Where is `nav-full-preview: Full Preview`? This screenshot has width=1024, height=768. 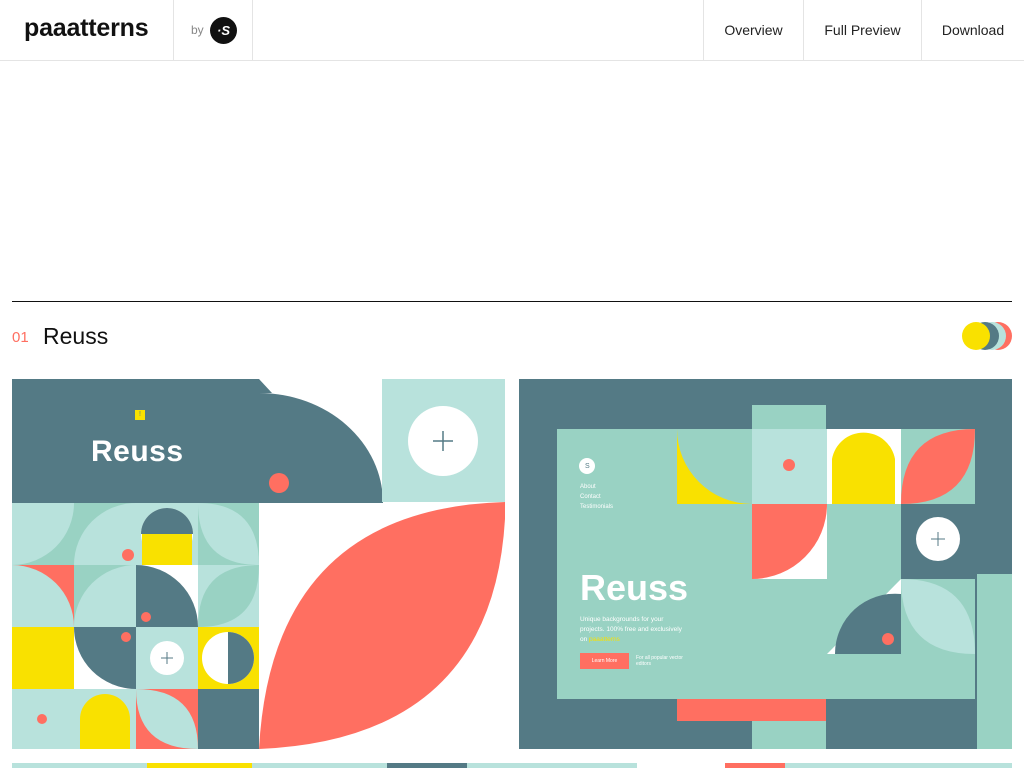 nav-full-preview: Full Preview is located at coordinates (862, 30).